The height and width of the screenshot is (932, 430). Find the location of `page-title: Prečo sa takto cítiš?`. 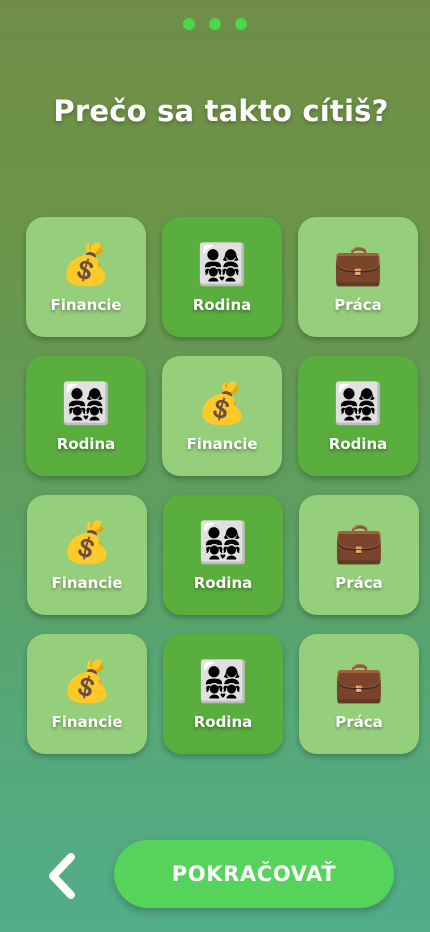

page-title: Prečo sa takto cítiš? is located at coordinates (221, 111).